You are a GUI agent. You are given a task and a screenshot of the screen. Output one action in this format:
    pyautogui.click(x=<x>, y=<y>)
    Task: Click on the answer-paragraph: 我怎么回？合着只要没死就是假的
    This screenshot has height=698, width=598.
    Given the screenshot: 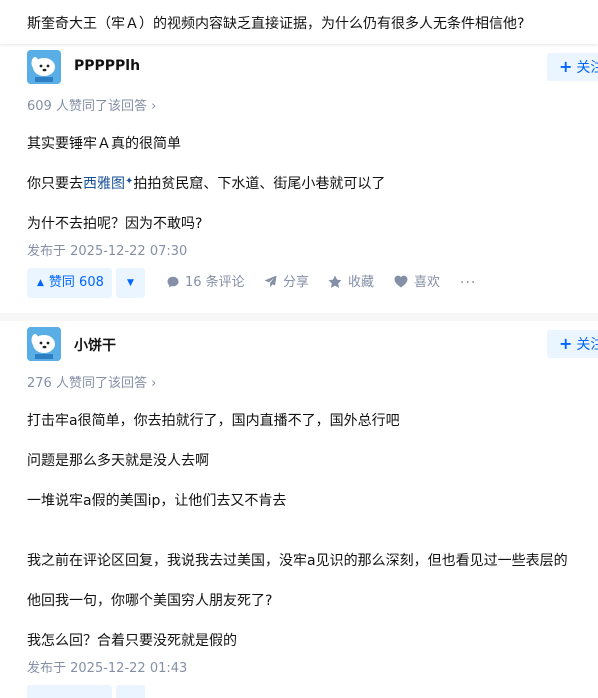 What is the action you would take?
    pyautogui.click(x=132, y=641)
    